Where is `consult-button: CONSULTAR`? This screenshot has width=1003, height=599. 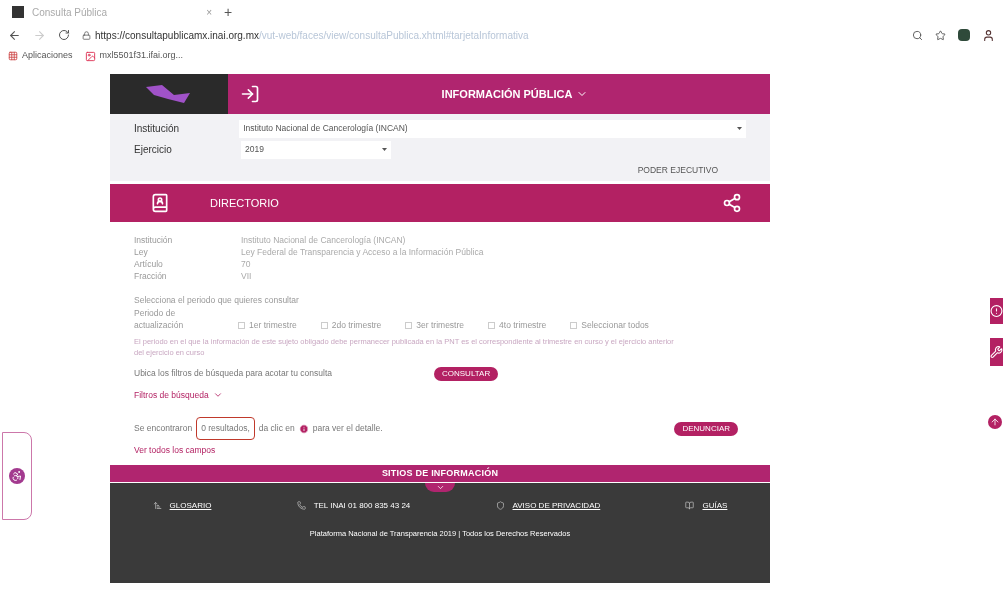 consult-button: CONSULTAR is located at coordinates (466, 373).